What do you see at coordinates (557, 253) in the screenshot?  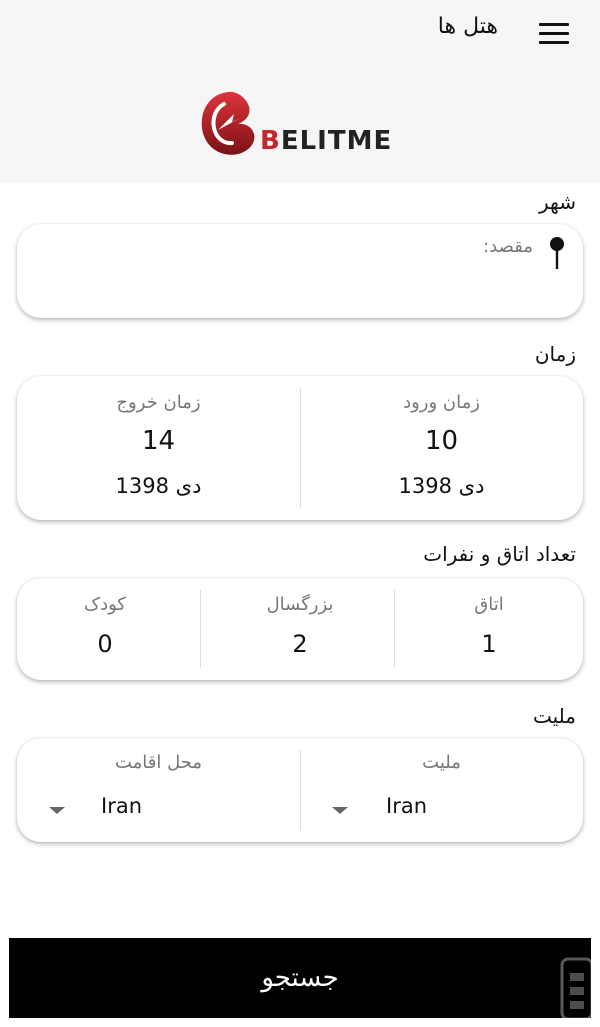 I see `map-pin-icon` at bounding box center [557, 253].